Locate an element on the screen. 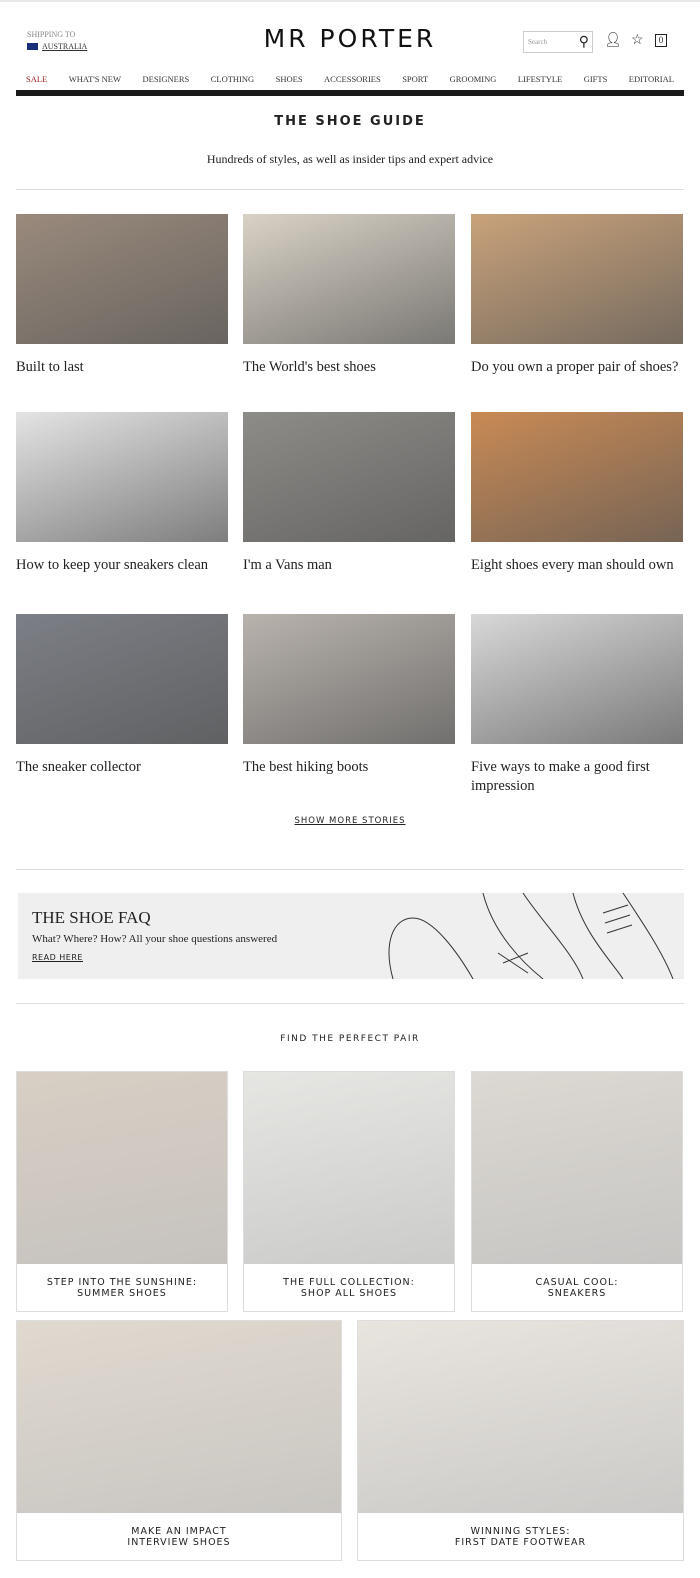  story-caption: The best hiking boots is located at coordinates (349, 767).